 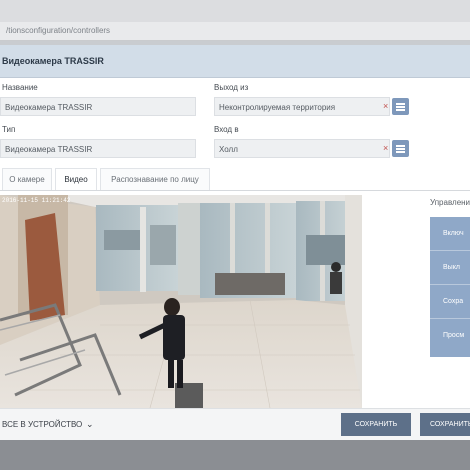 What do you see at coordinates (27, 179) in the screenshot?
I see `tab-about-camera: О камере` at bounding box center [27, 179].